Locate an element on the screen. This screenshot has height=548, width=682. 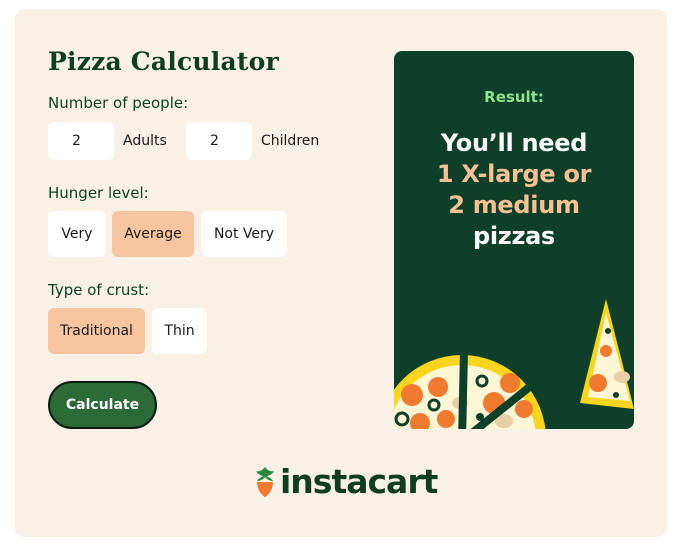
hunger-option-not-very: Not Very is located at coordinates (244, 234).